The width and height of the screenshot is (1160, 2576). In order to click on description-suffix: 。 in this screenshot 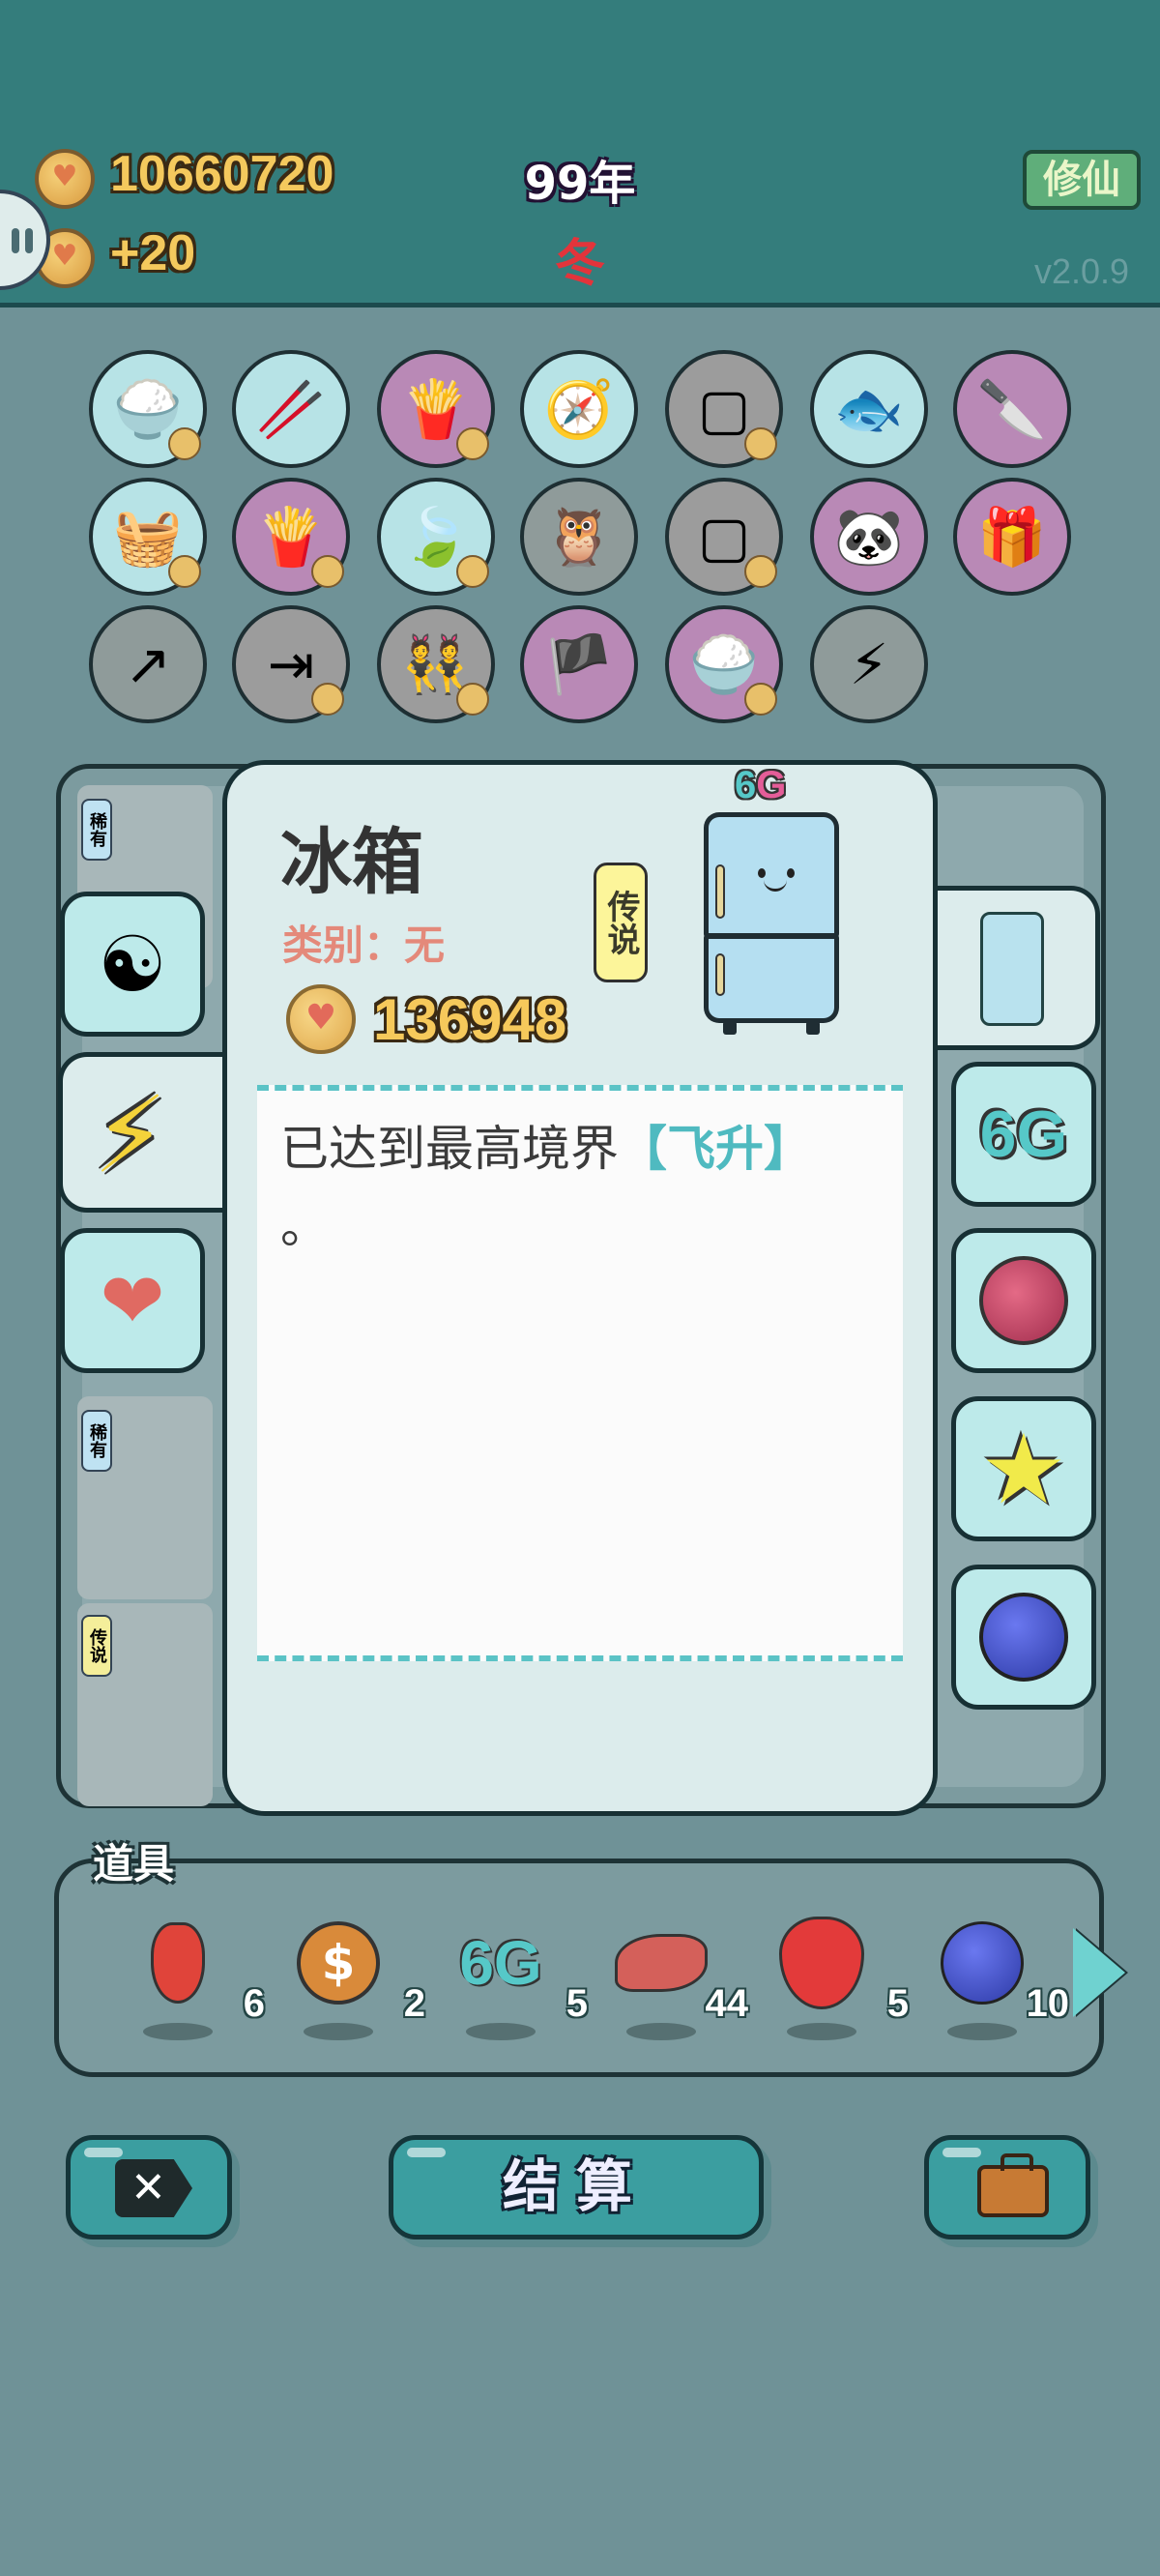, I will do `click(304, 1226)`.